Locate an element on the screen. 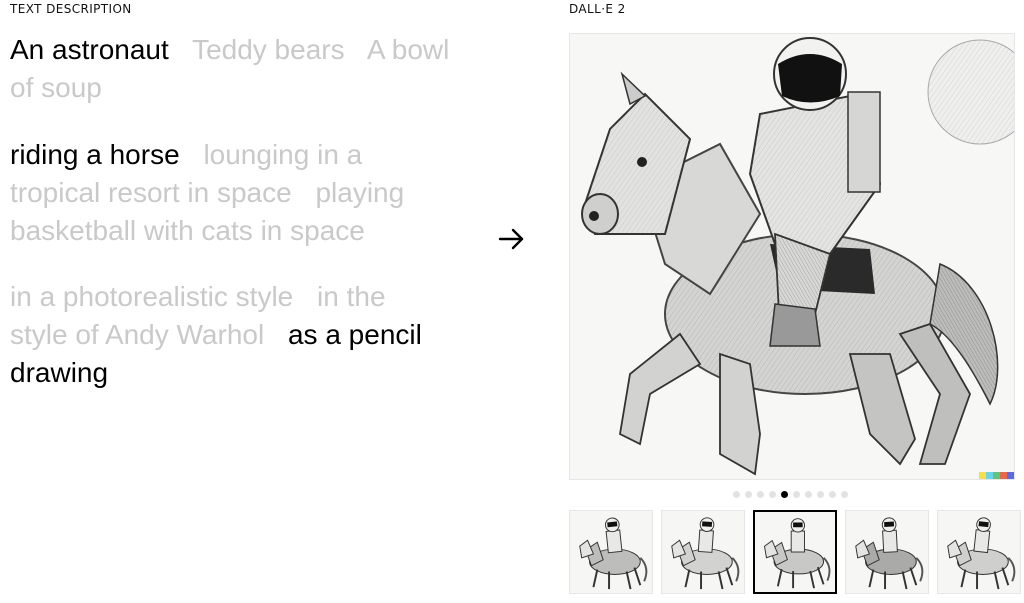 This screenshot has width=1024, height=603. subject-option-teddy-bears: Teddy bears is located at coordinates (268, 49).